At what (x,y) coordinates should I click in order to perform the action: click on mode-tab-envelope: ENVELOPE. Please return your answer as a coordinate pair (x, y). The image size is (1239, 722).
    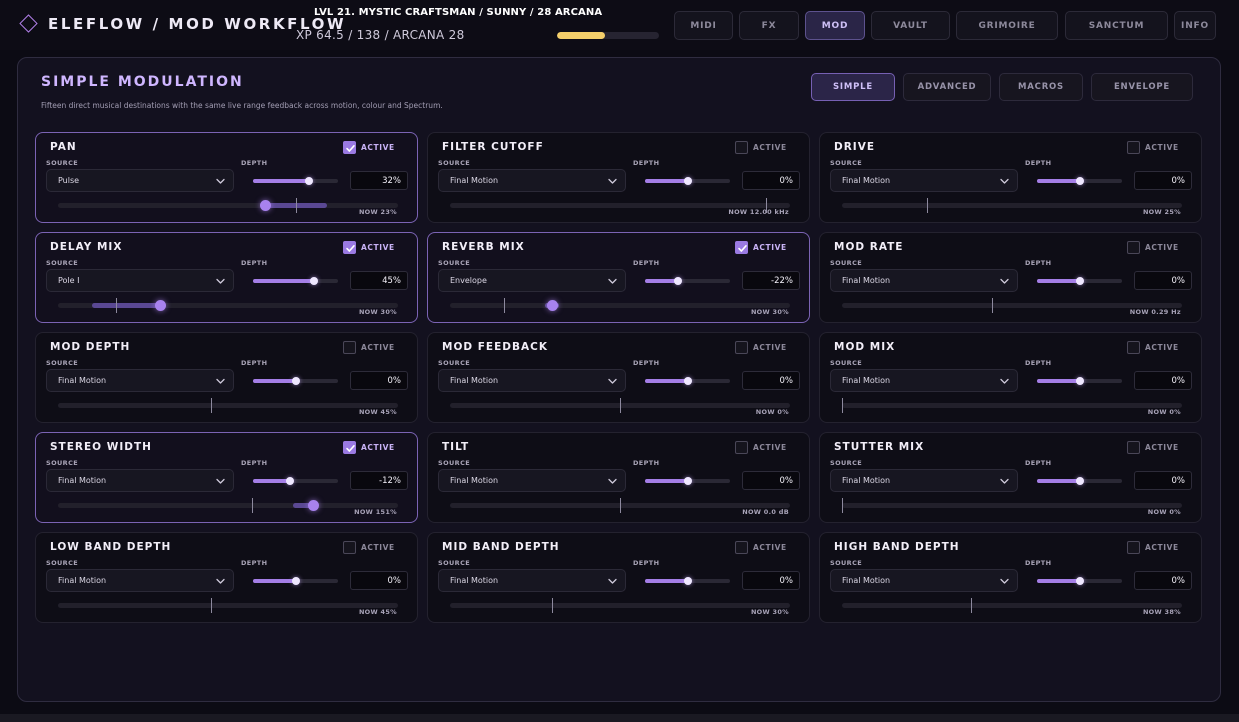
    Looking at the image, I should click on (1142, 87).